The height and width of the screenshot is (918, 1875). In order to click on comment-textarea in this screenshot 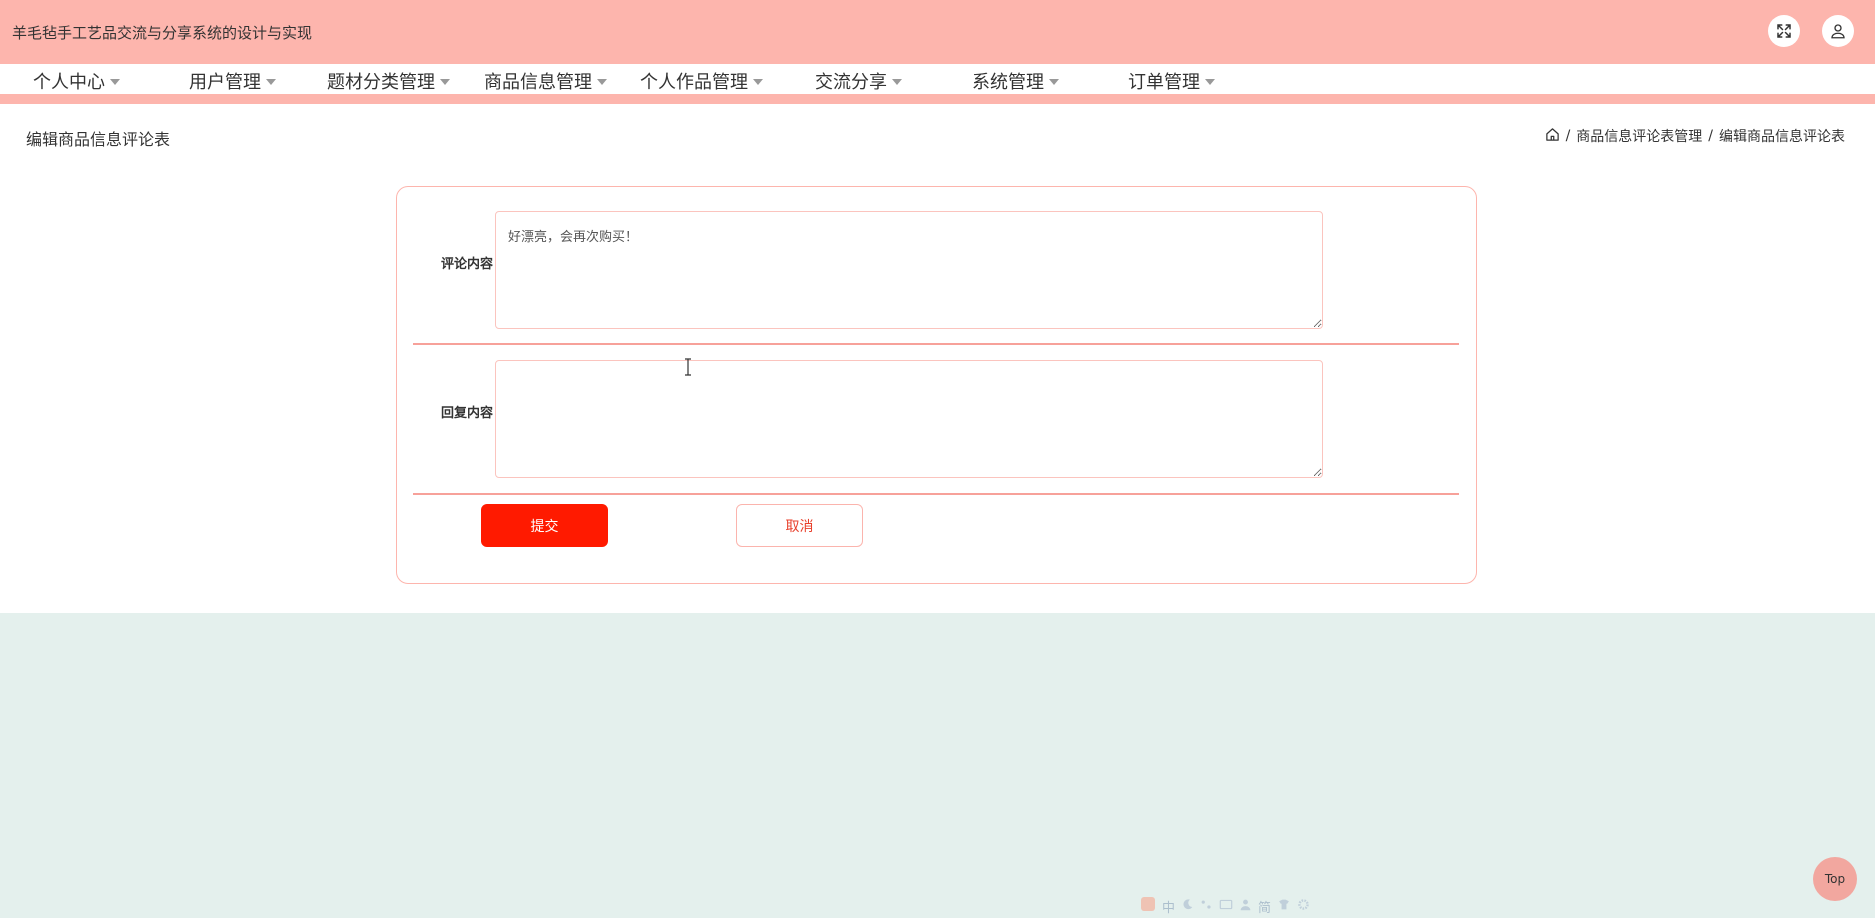, I will do `click(909, 270)`.